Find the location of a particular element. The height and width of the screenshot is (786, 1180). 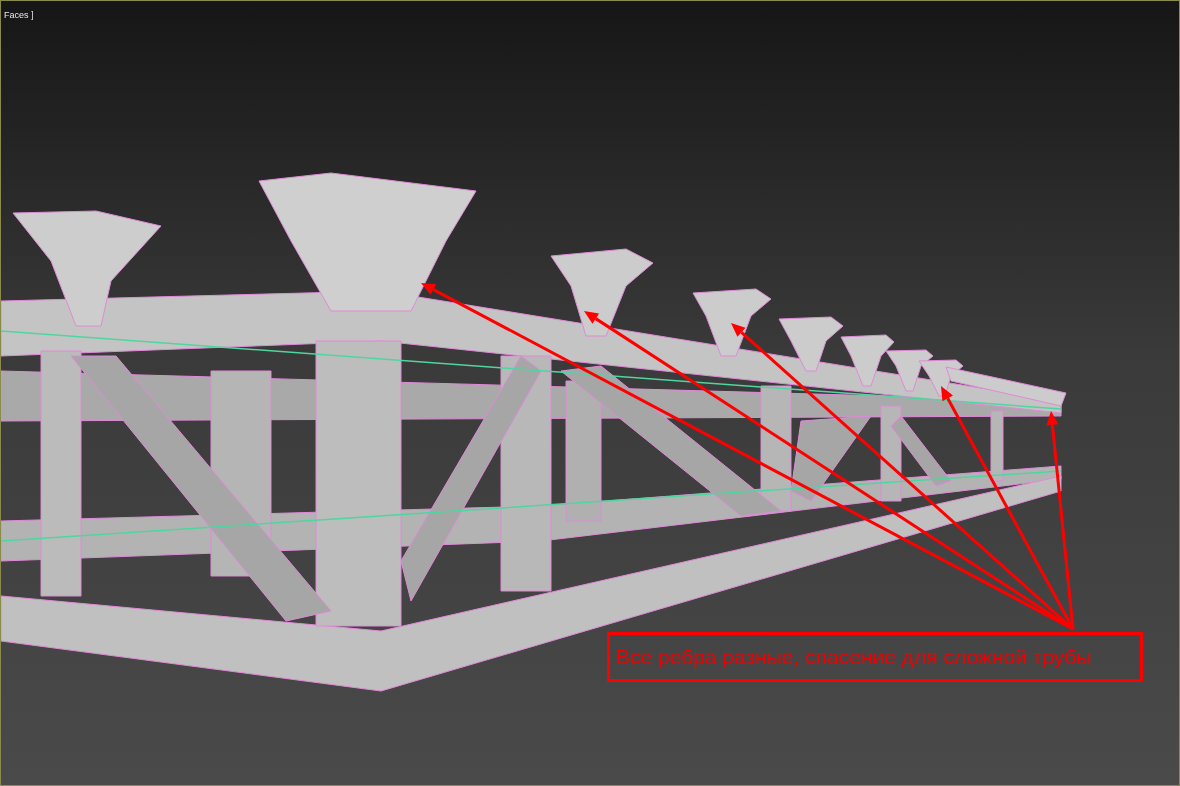

viewport-label: Faces ] is located at coordinates (19, 15).